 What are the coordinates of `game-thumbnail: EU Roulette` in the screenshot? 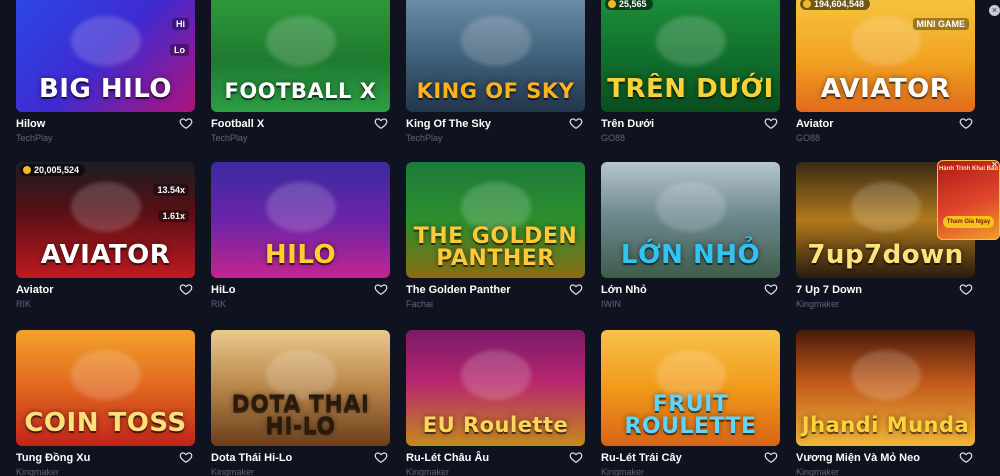 It's located at (495, 388).